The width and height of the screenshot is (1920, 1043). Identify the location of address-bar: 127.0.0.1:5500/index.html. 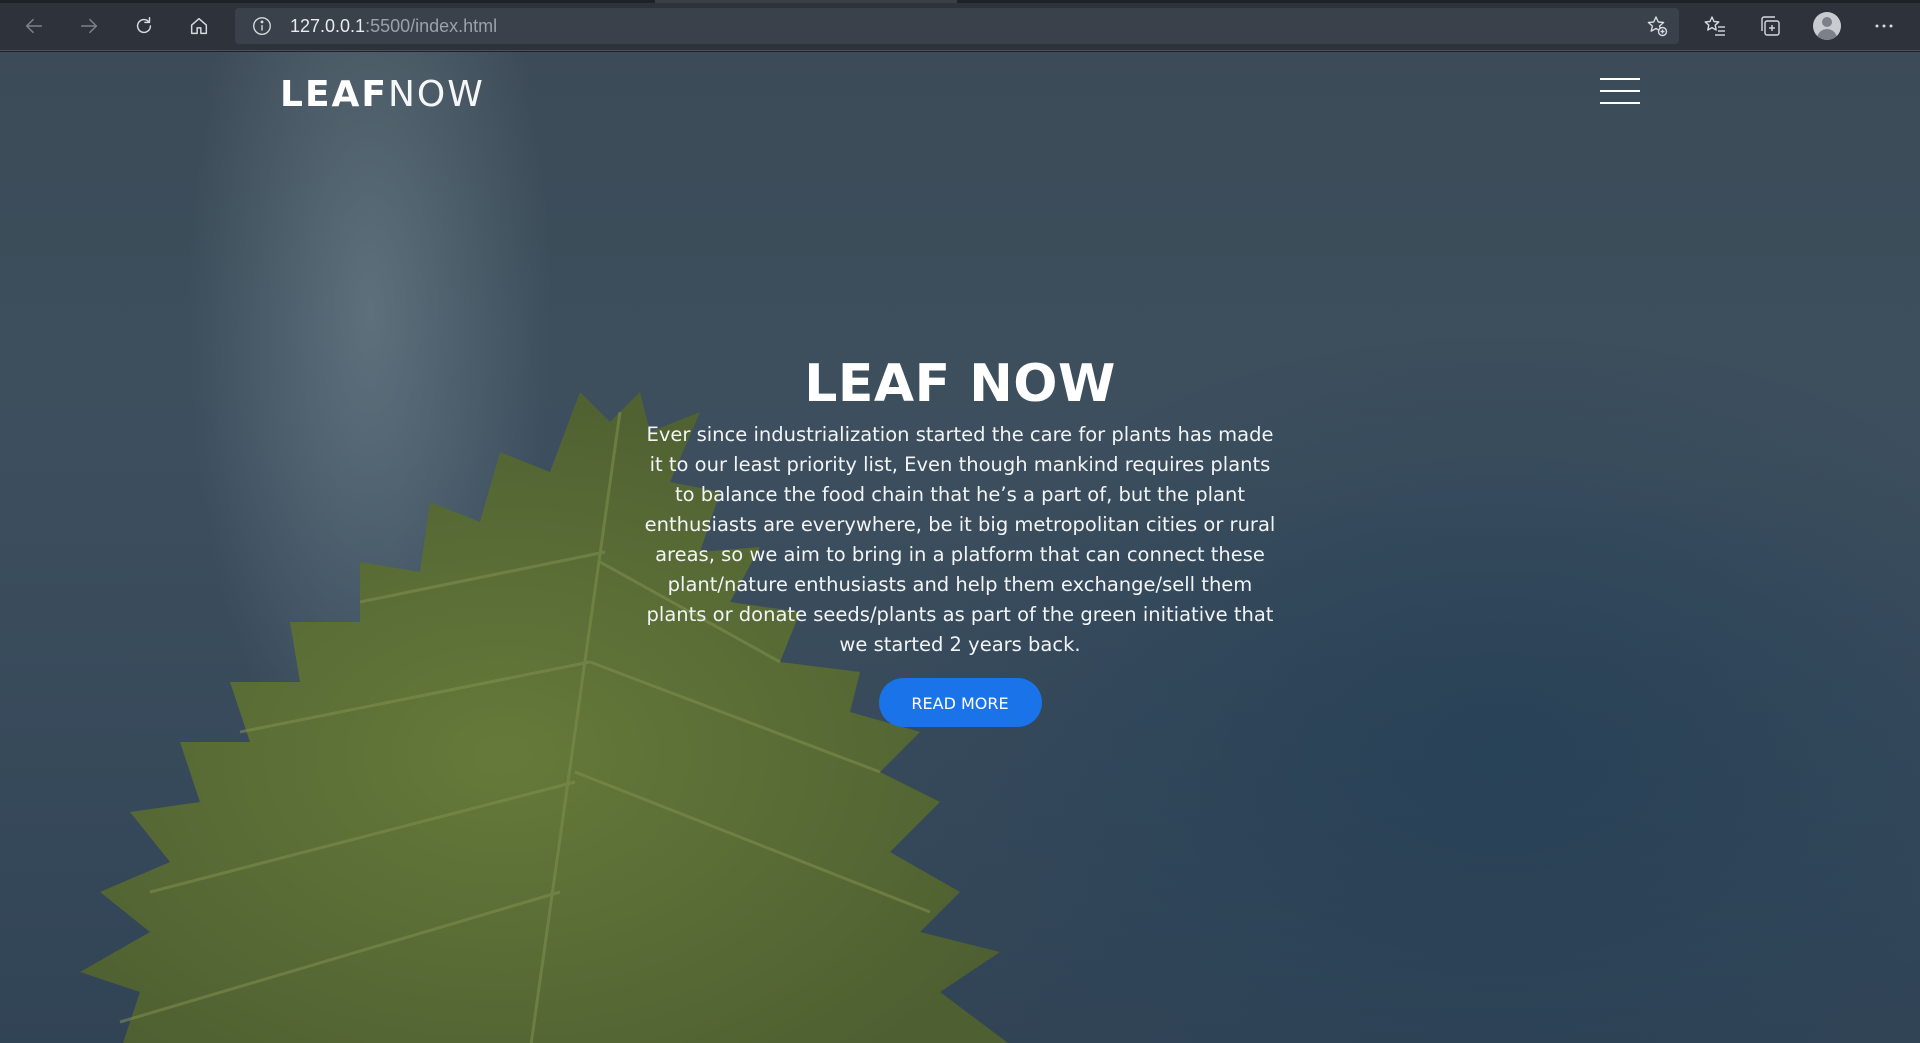
(957, 26).